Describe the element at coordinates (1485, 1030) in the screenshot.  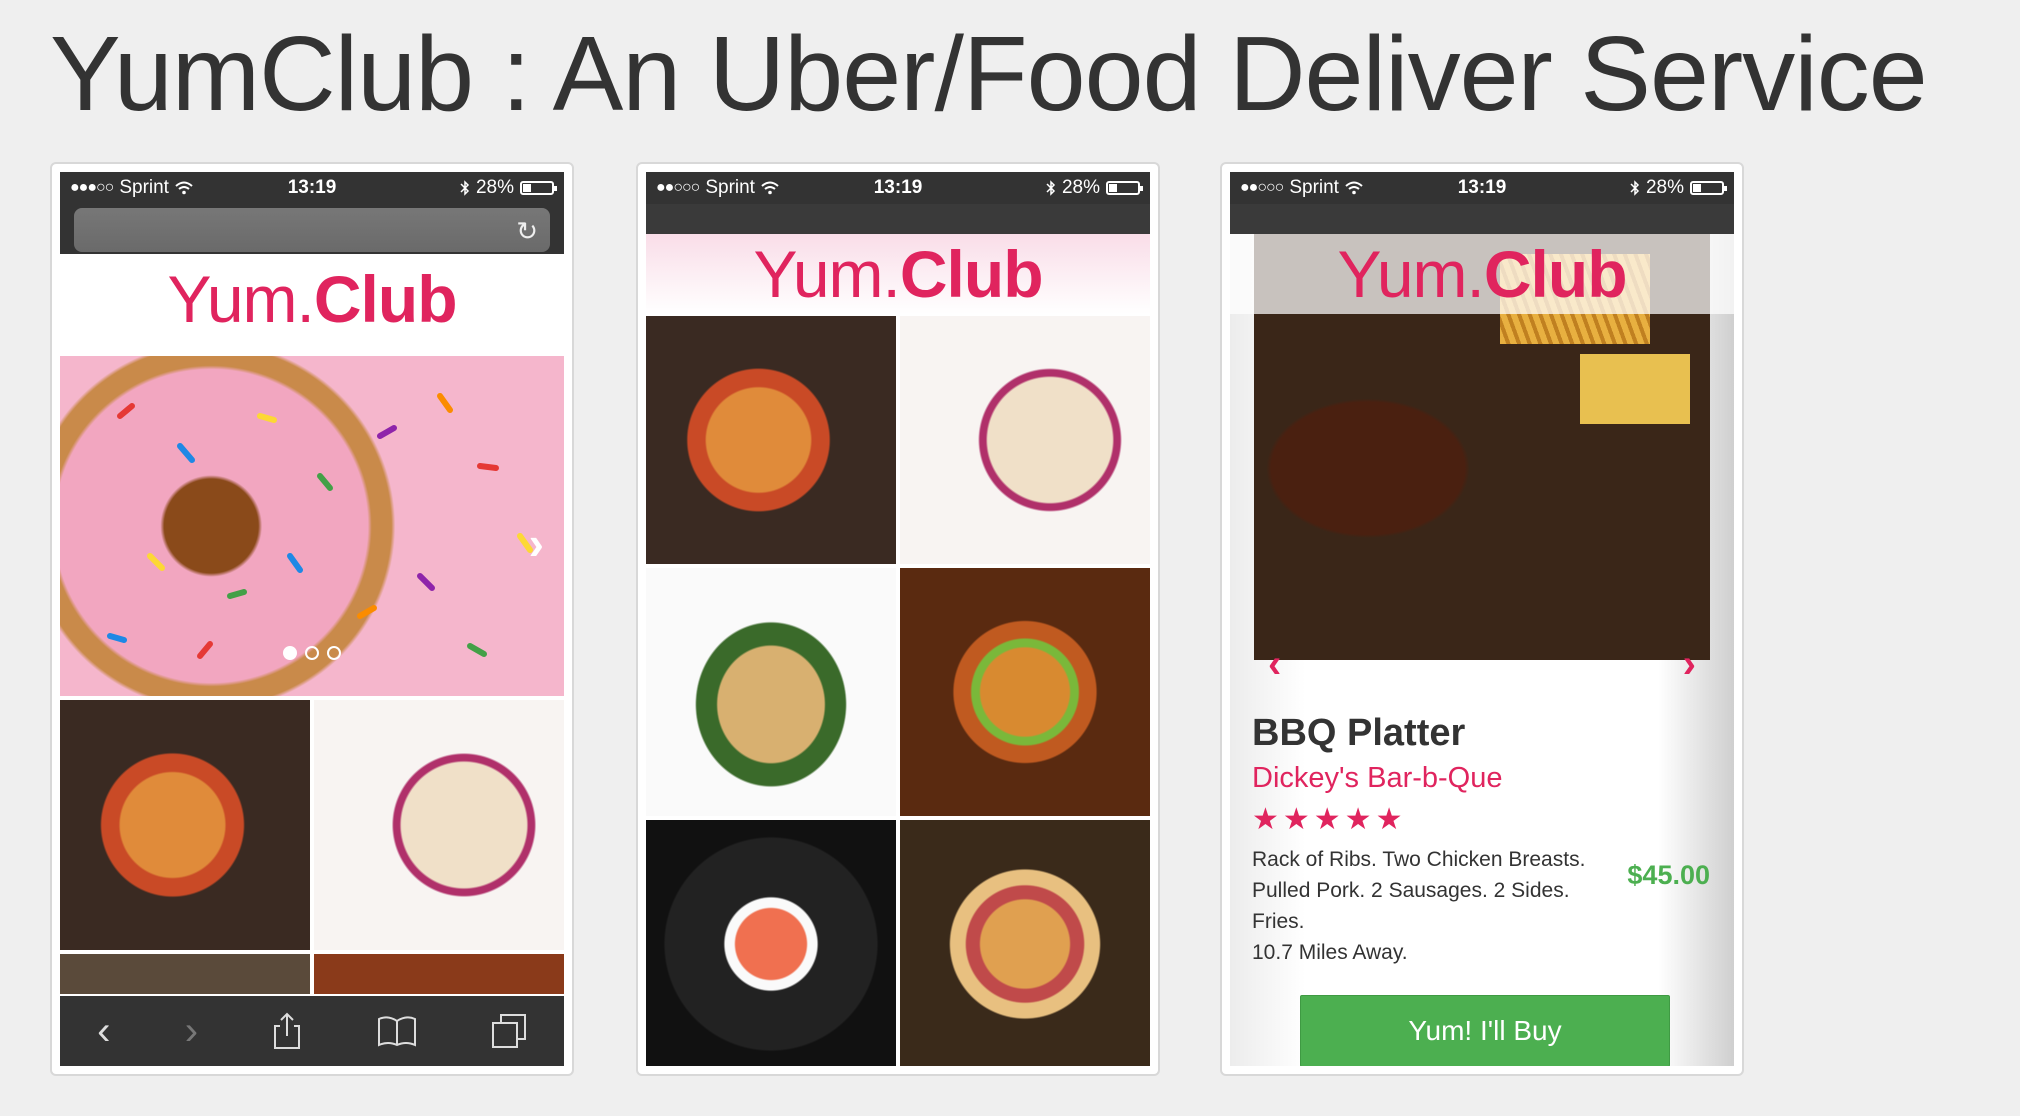
I see `buy-button: Yum! I'll Buy` at that location.